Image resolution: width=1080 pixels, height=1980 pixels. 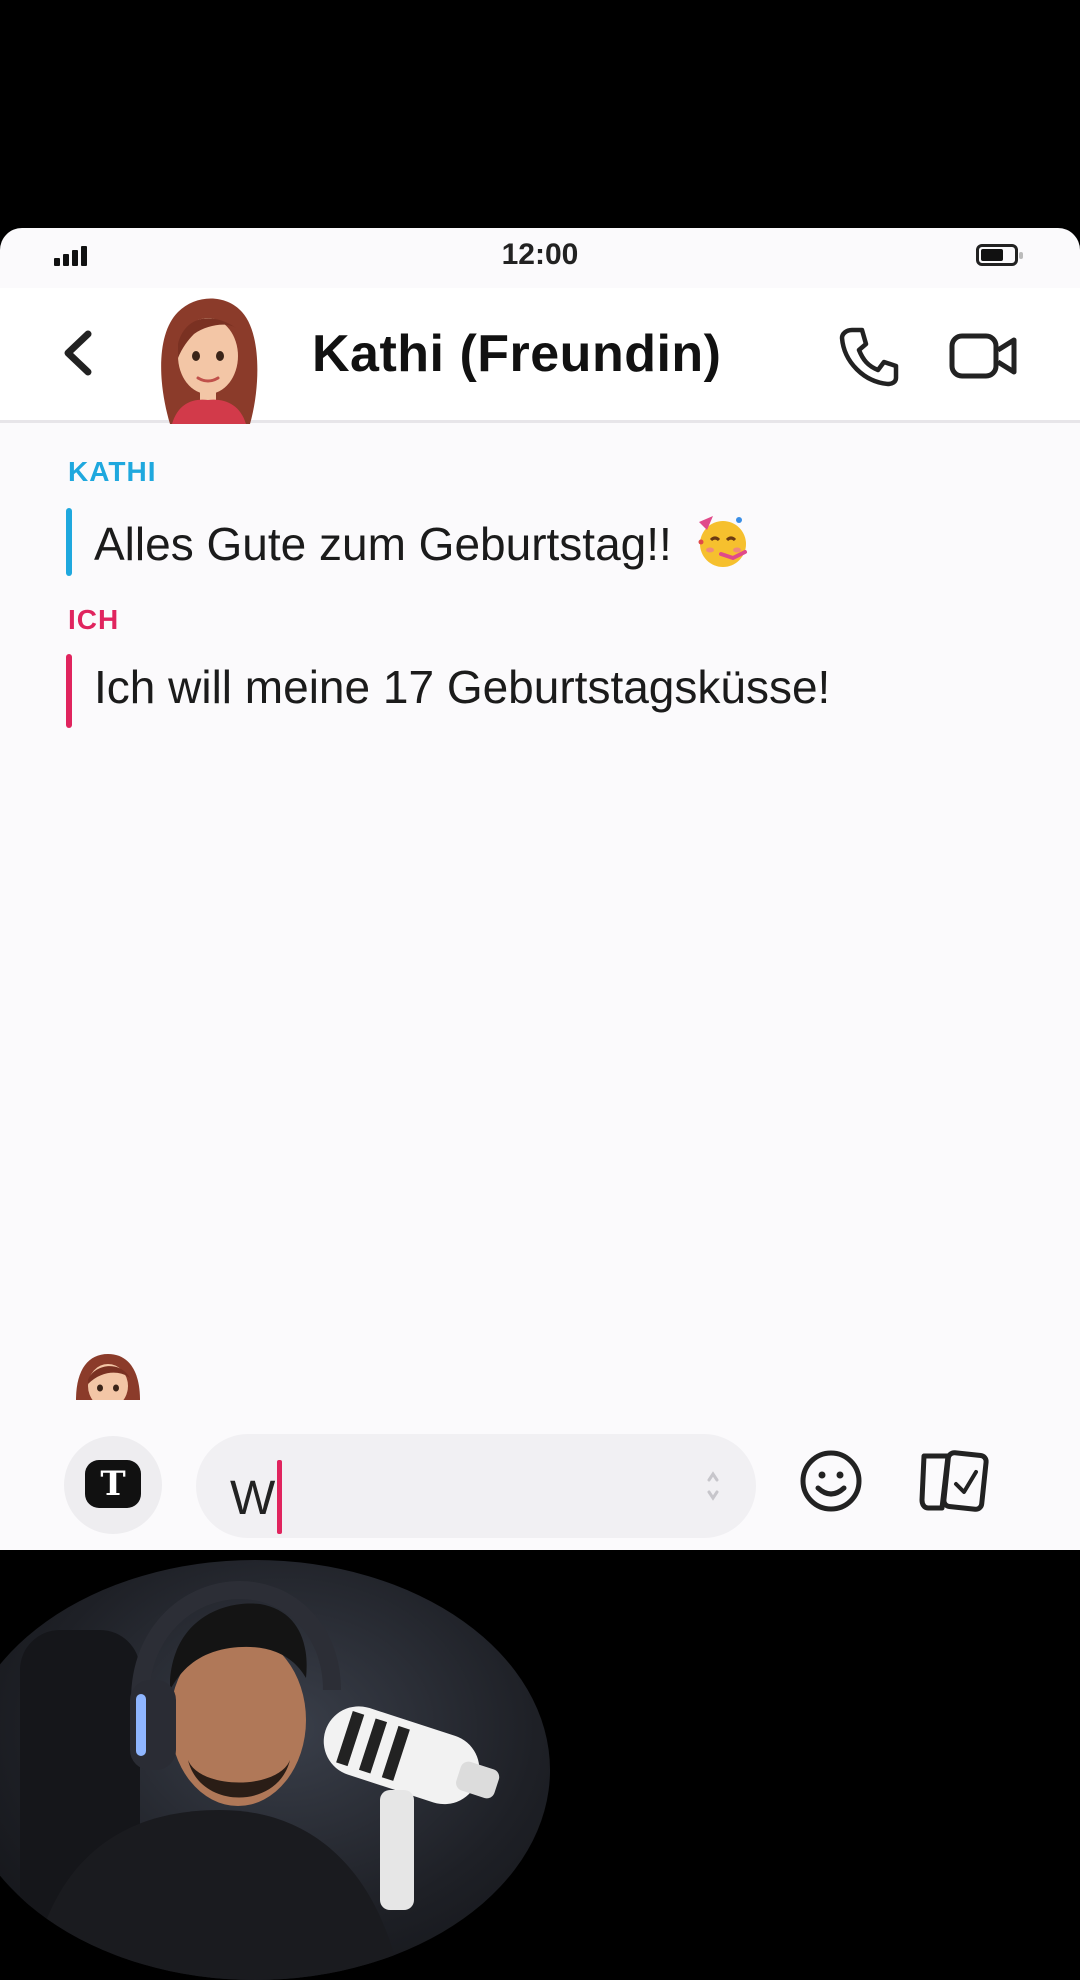 I want to click on text-format-icon: T, so click(x=113, y=1484).